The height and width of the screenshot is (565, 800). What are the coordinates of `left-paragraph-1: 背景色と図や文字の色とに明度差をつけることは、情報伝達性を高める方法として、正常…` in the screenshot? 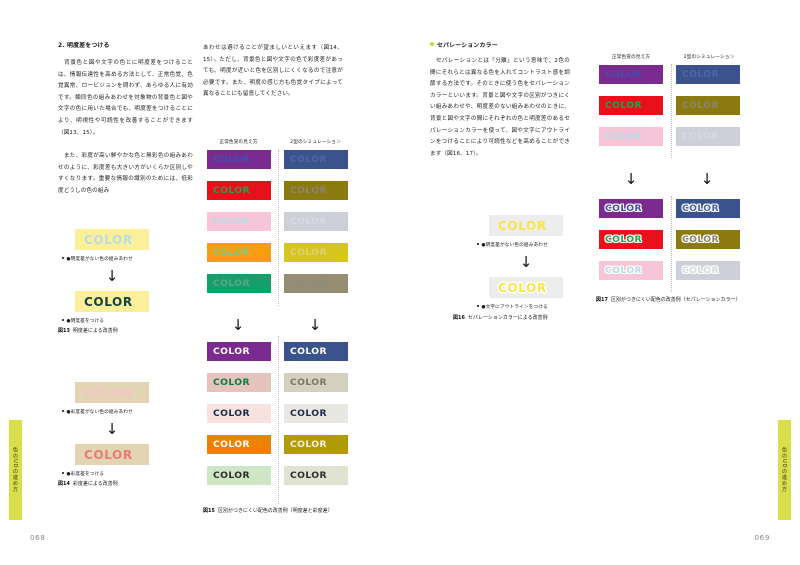 It's located at (125, 98).